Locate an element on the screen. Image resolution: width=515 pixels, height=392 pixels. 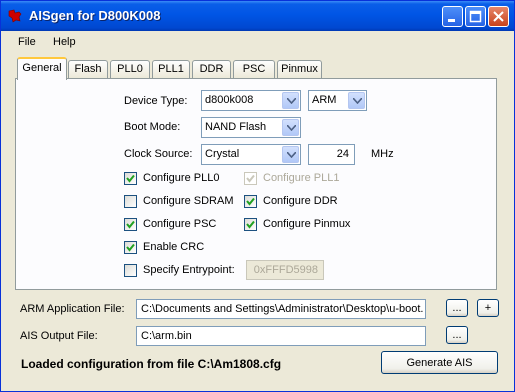
configure-sdram-checkbox: Configure SDRAM is located at coordinates (184, 202).